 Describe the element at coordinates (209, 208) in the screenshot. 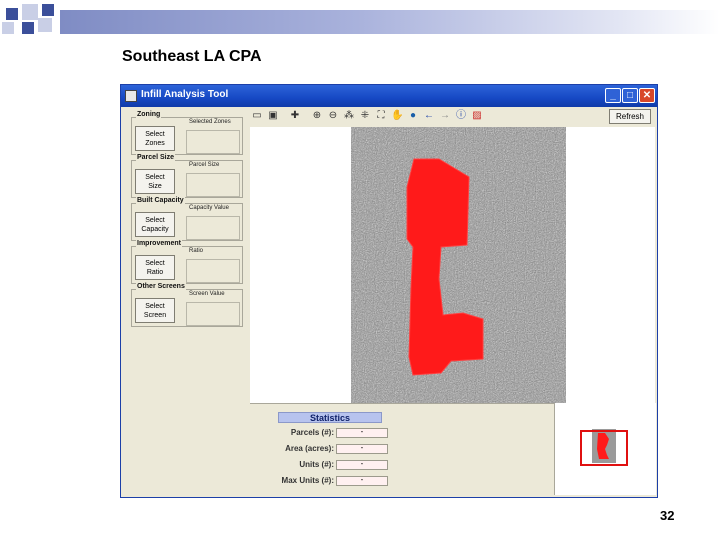

I see `value-label: Capacity Value` at that location.